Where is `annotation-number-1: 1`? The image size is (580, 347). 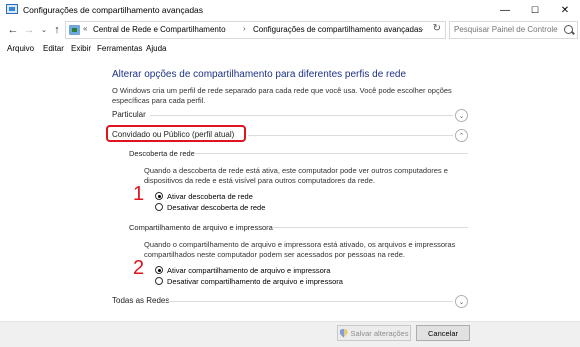 annotation-number-1: 1 is located at coordinates (139, 194).